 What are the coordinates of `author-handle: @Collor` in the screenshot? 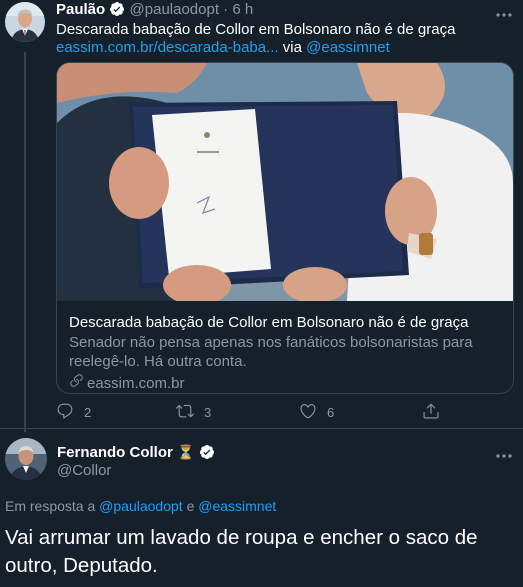 It's located at (84, 470).